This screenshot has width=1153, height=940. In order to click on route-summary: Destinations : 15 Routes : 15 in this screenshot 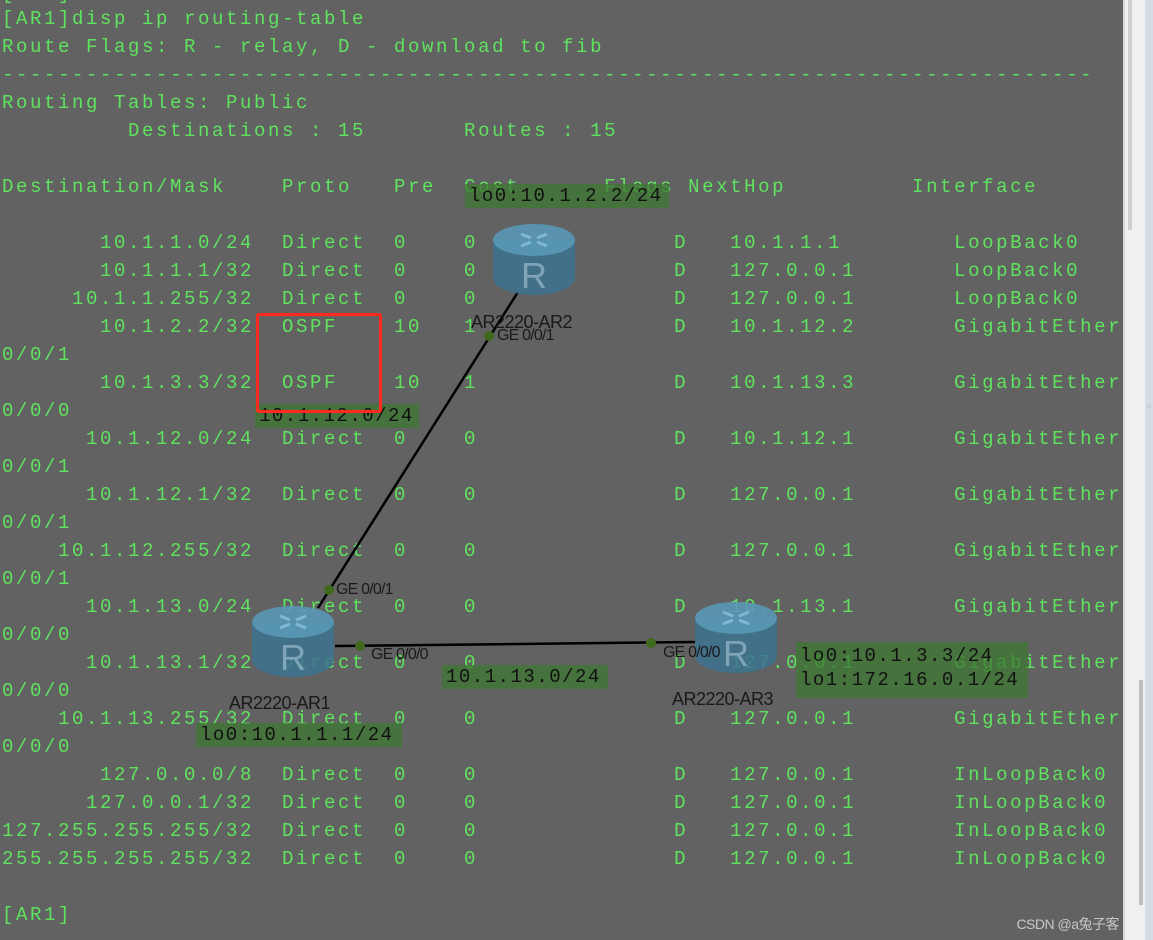, I will do `click(310, 131)`.